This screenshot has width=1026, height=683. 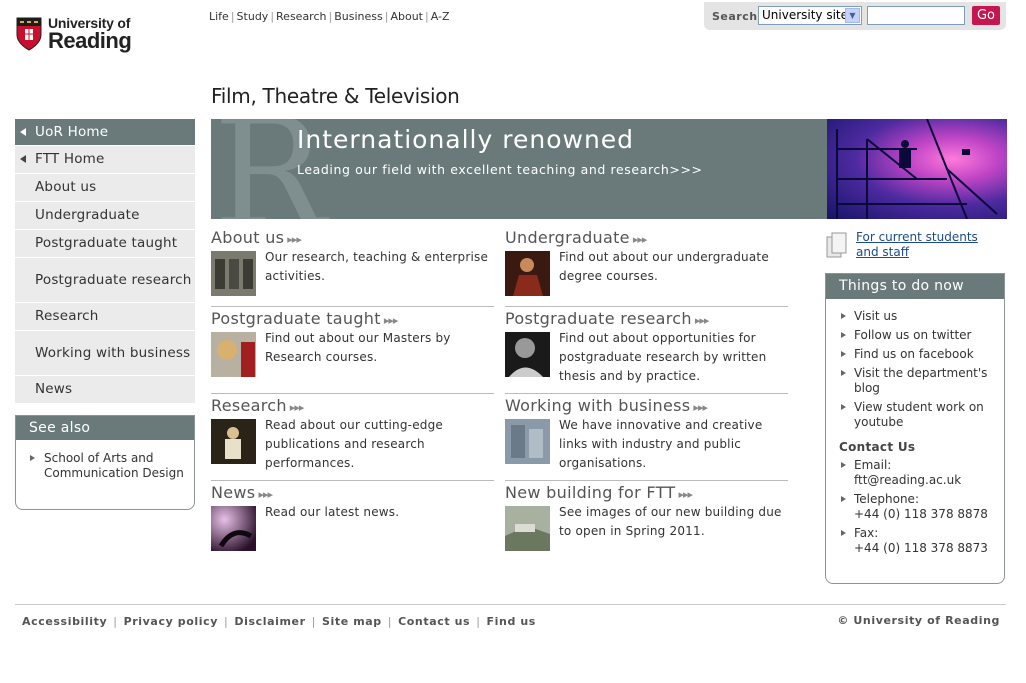 What do you see at coordinates (332, 512) in the screenshot?
I see `block-description: Read our latest news.` at bounding box center [332, 512].